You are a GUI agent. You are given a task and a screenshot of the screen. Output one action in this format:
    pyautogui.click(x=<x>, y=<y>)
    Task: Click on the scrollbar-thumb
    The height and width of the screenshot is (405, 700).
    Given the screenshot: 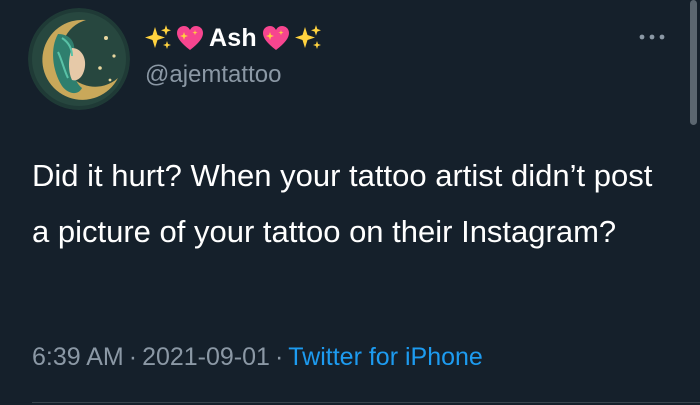 What is the action you would take?
    pyautogui.click(x=693, y=62)
    